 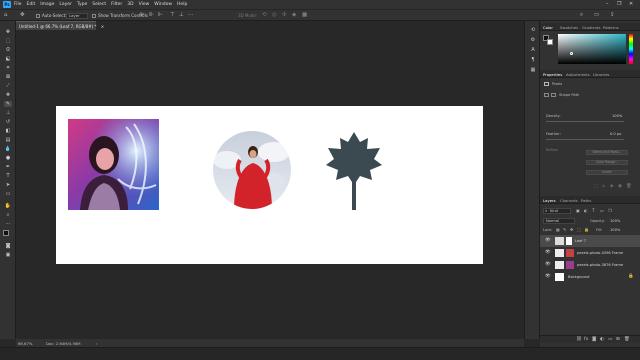 What do you see at coordinates (284, 15) in the screenshot?
I see `3d-drag-icon: ✣` at bounding box center [284, 15].